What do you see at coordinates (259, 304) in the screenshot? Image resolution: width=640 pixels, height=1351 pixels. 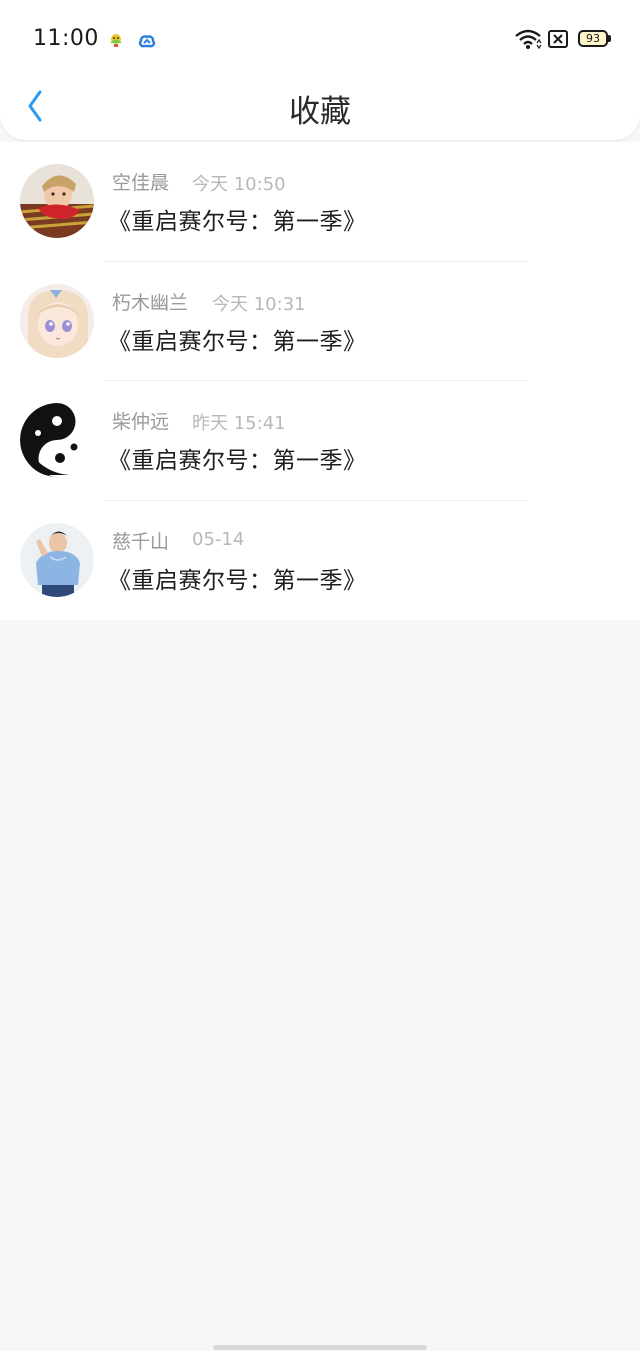 I see `item-time: 今天 10:31` at bounding box center [259, 304].